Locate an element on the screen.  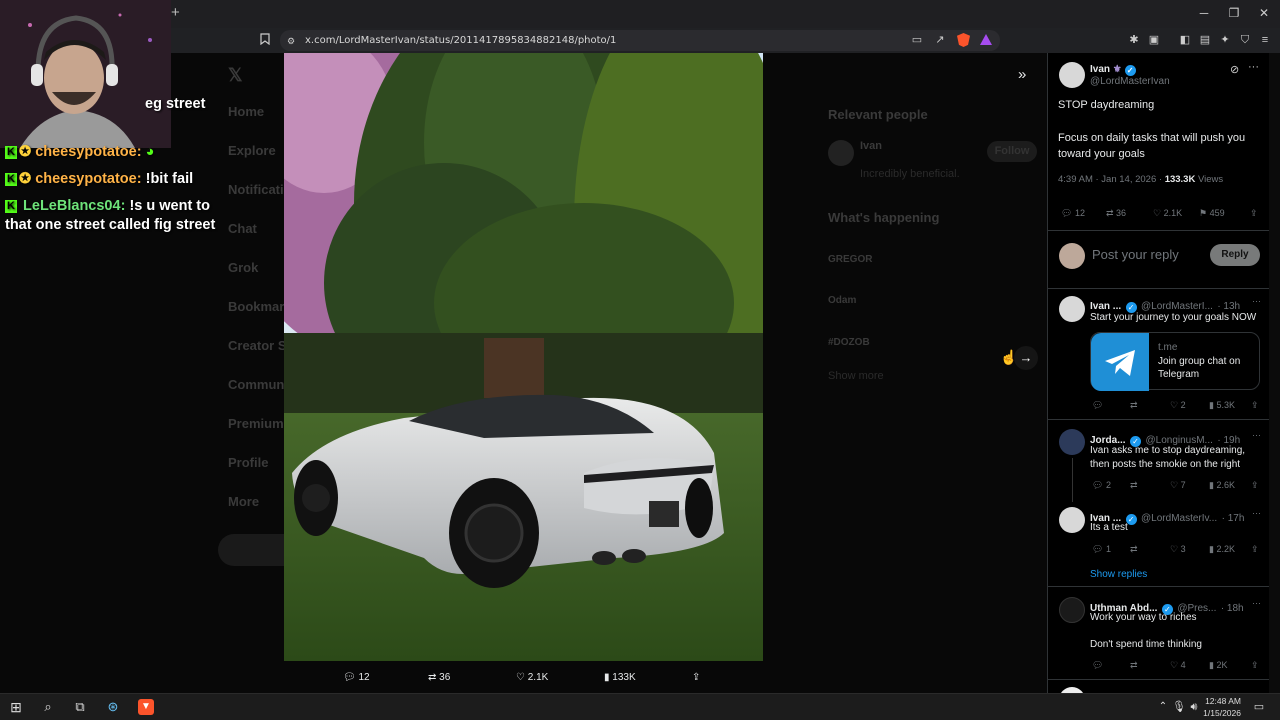
reply-views: ▮ 2.2K is located at coordinates (1222, 549).